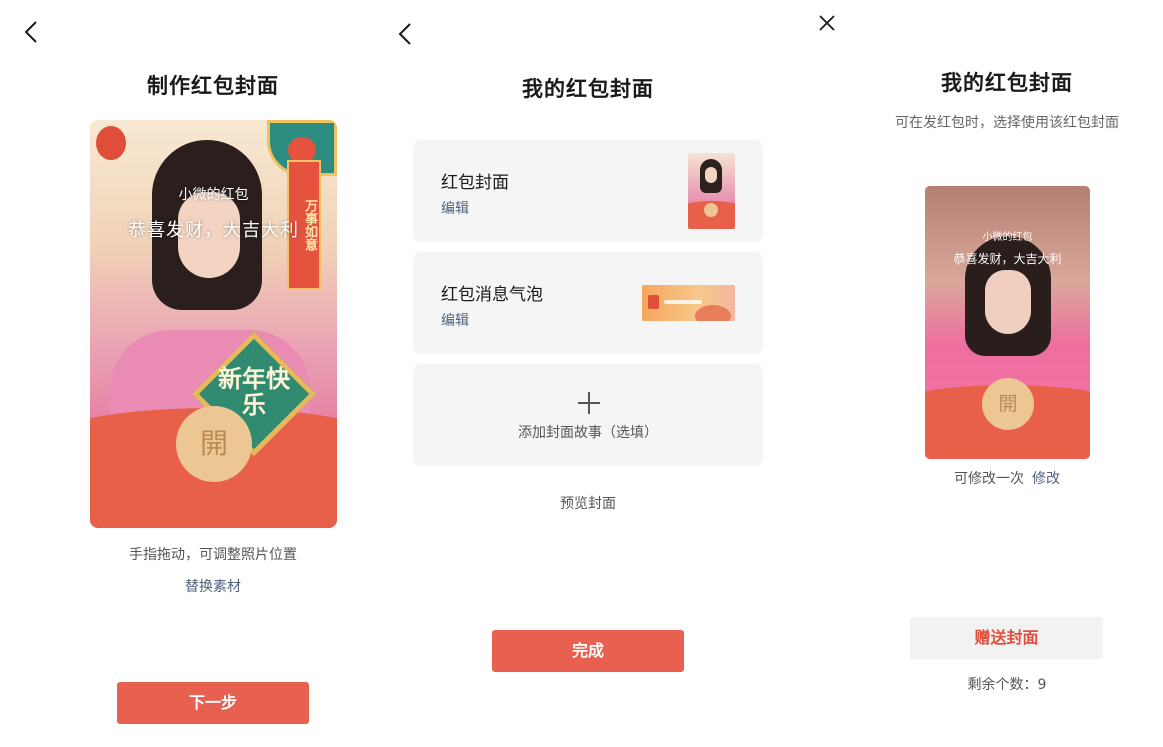 The image size is (1163, 747). What do you see at coordinates (1046, 479) in the screenshot?
I see `modify-link: 修改` at bounding box center [1046, 479].